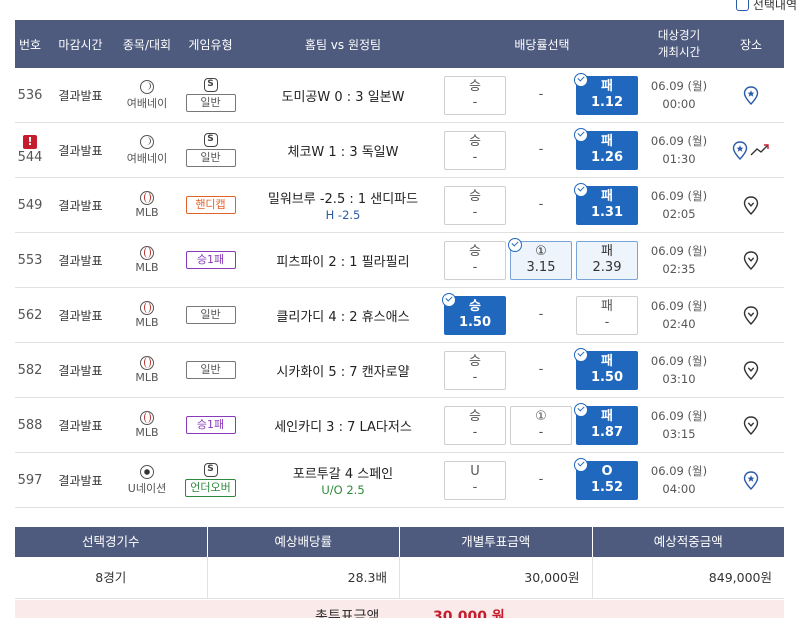  I want to click on row-match: 도미공W 0 : 3 일본W, so click(343, 95).